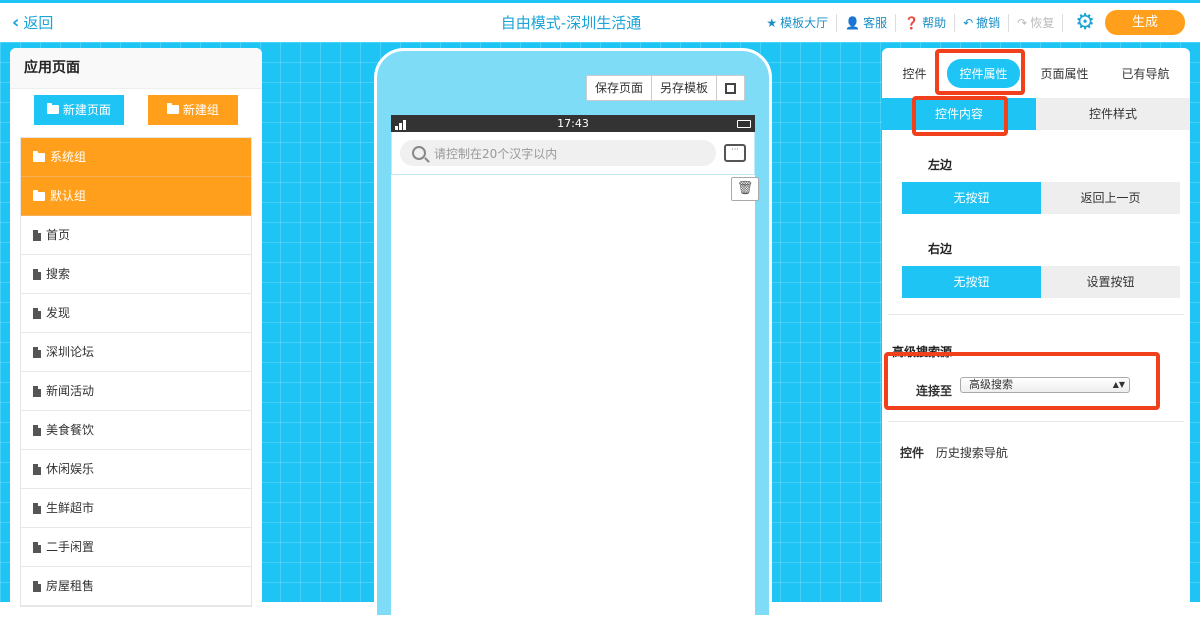 This screenshot has height=635, width=1200. What do you see at coordinates (1145, 22) in the screenshot?
I see `generate-button: 生成` at bounding box center [1145, 22].